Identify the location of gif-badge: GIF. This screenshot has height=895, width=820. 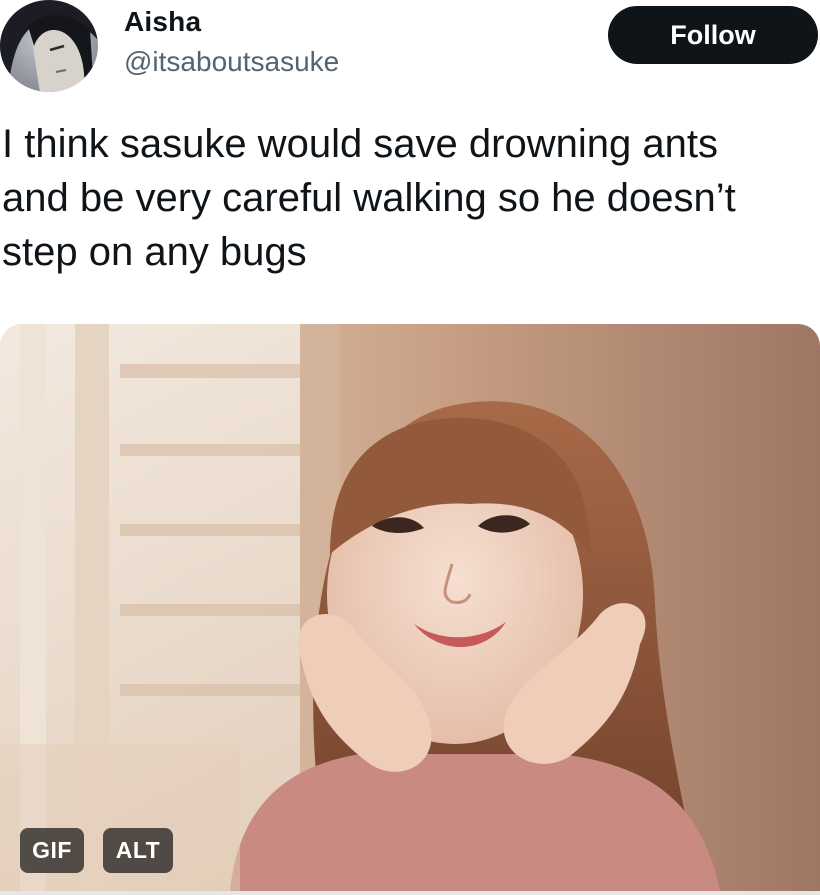
(52, 850).